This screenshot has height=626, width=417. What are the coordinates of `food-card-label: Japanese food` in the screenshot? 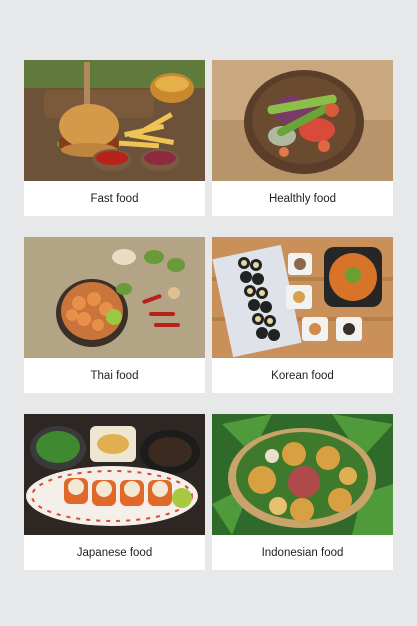 It's located at (114, 552).